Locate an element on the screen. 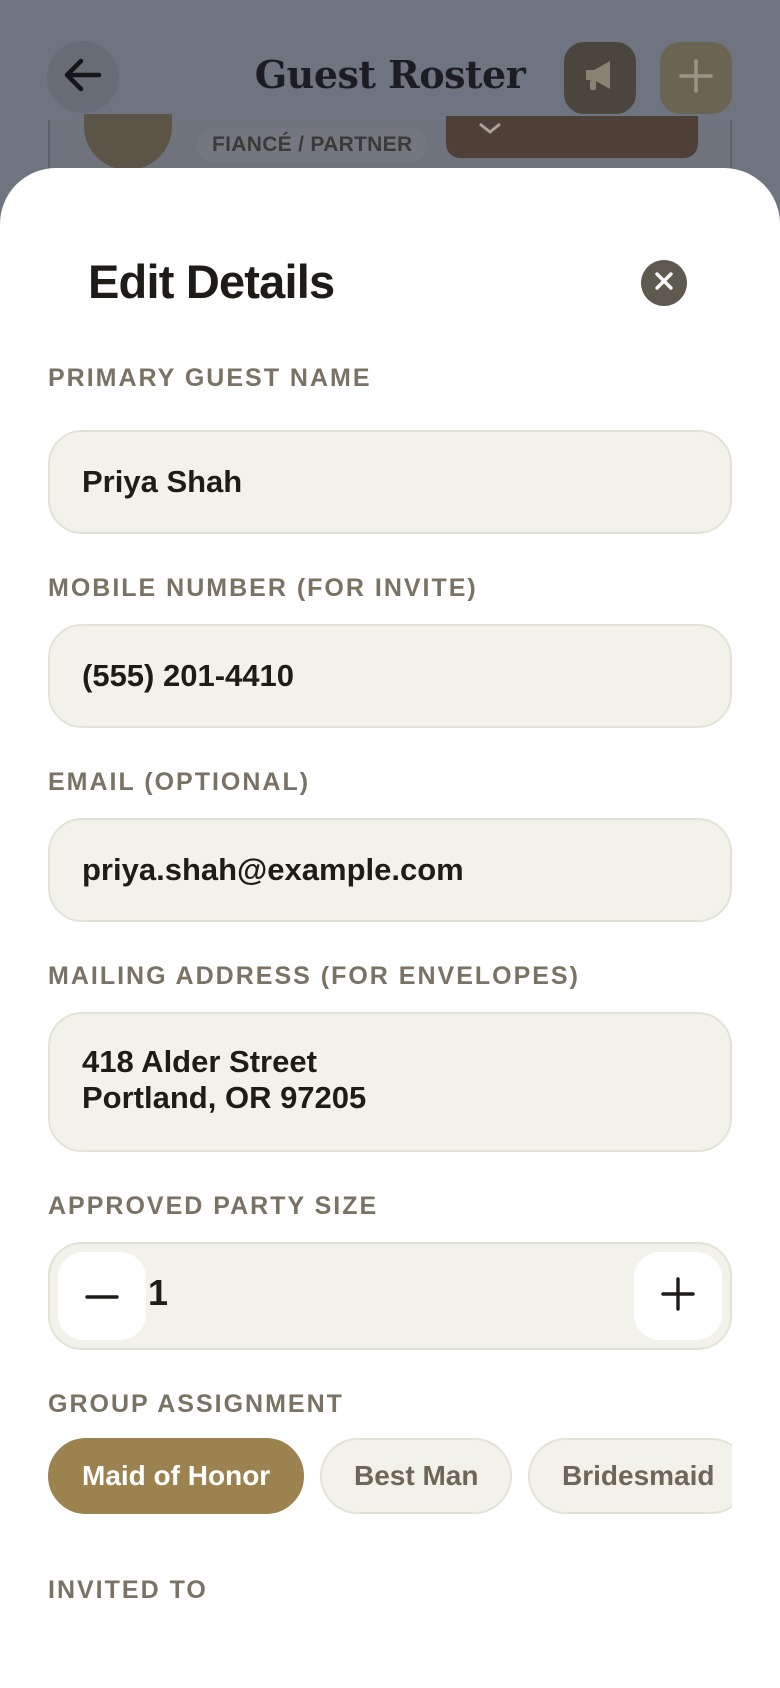 This screenshot has height=1688, width=780. increment-button is located at coordinates (678, 1296).